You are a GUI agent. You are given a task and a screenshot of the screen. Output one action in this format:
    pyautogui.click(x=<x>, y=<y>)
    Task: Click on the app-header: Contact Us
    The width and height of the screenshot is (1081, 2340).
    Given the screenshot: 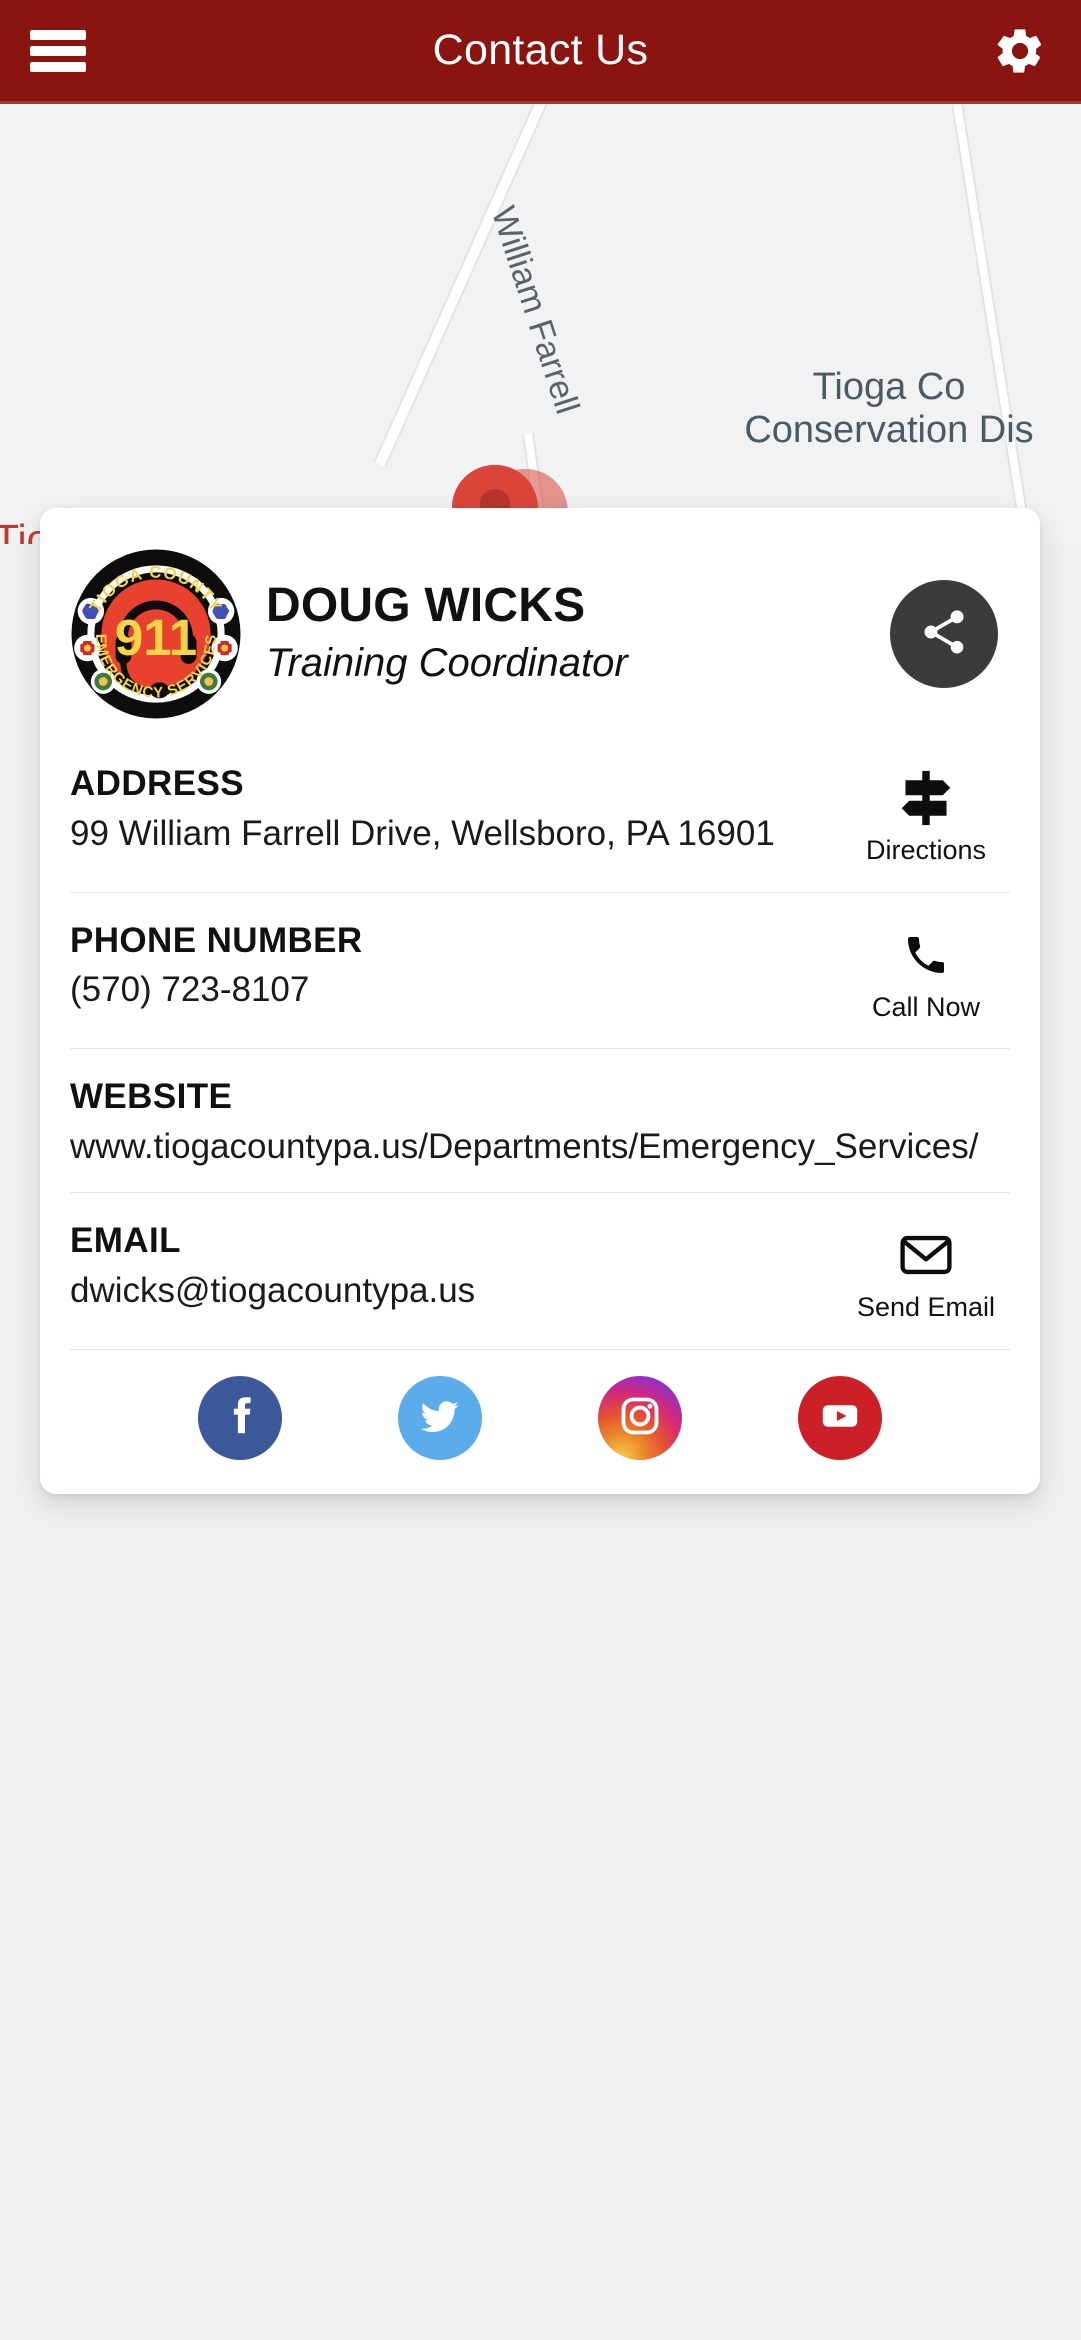 What is the action you would take?
    pyautogui.click(x=540, y=52)
    